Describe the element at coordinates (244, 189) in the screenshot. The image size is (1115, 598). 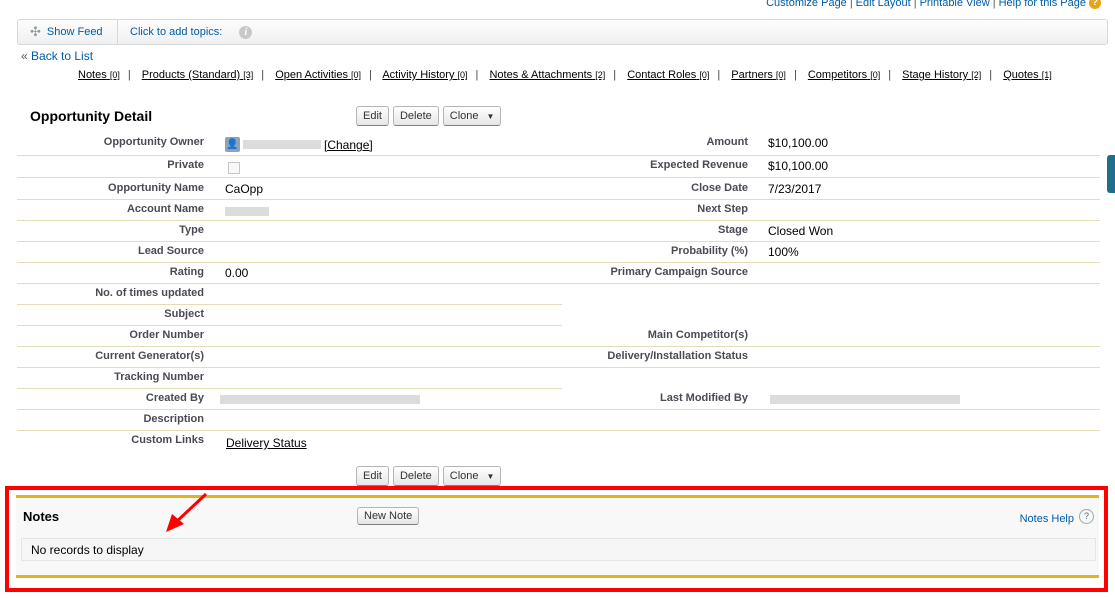
I see `opportunity-name-value: CaOpp` at that location.